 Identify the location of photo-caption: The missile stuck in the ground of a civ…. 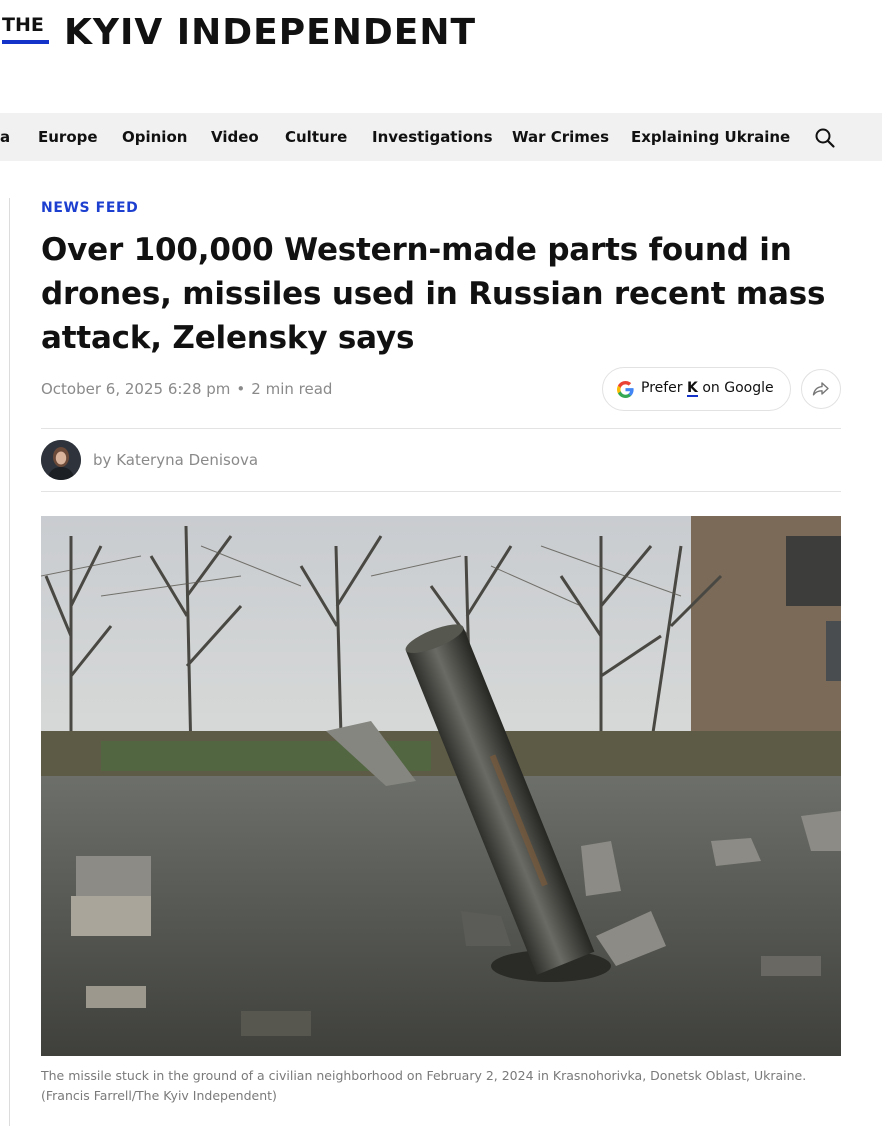
(424, 1085).